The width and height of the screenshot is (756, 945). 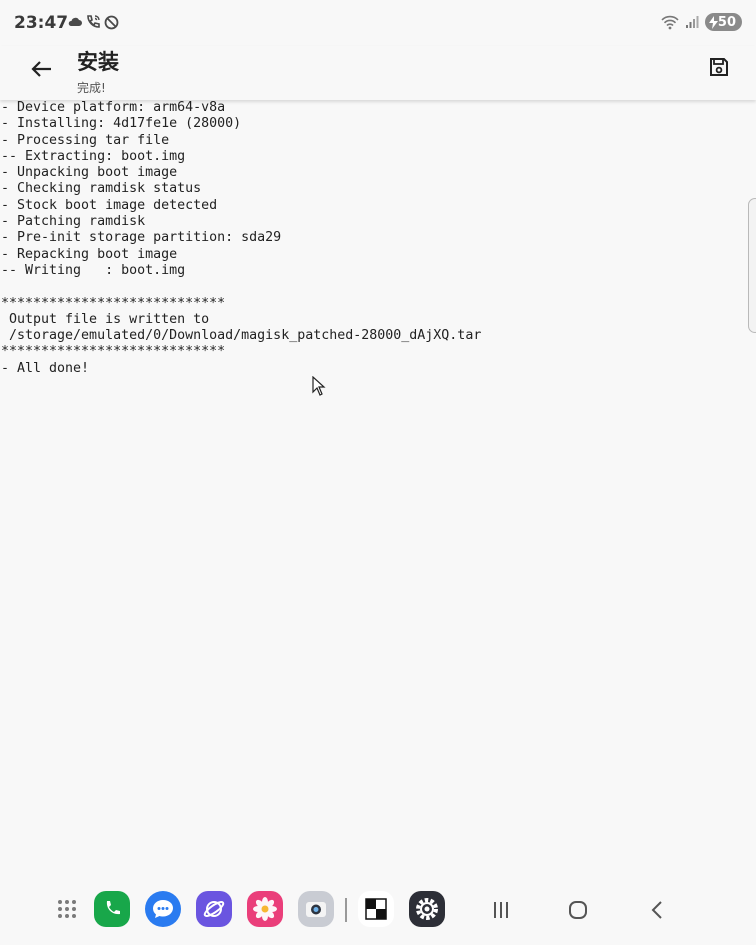 I want to click on scroll-handle, so click(x=752, y=265).